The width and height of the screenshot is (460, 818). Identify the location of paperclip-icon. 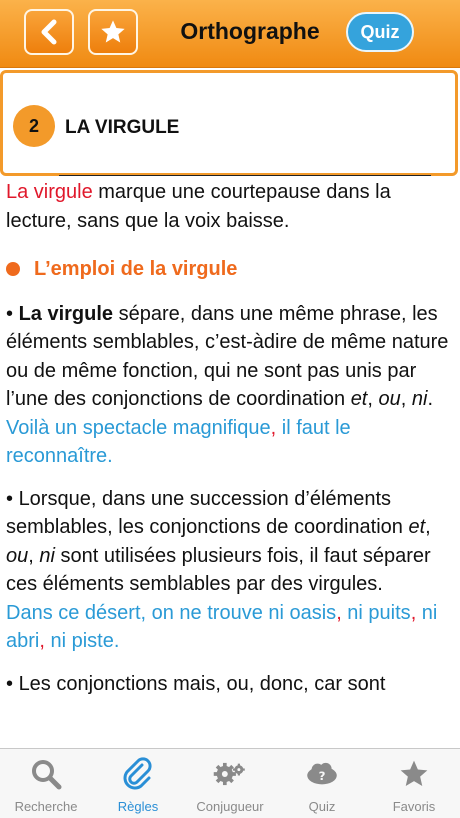
(138, 774).